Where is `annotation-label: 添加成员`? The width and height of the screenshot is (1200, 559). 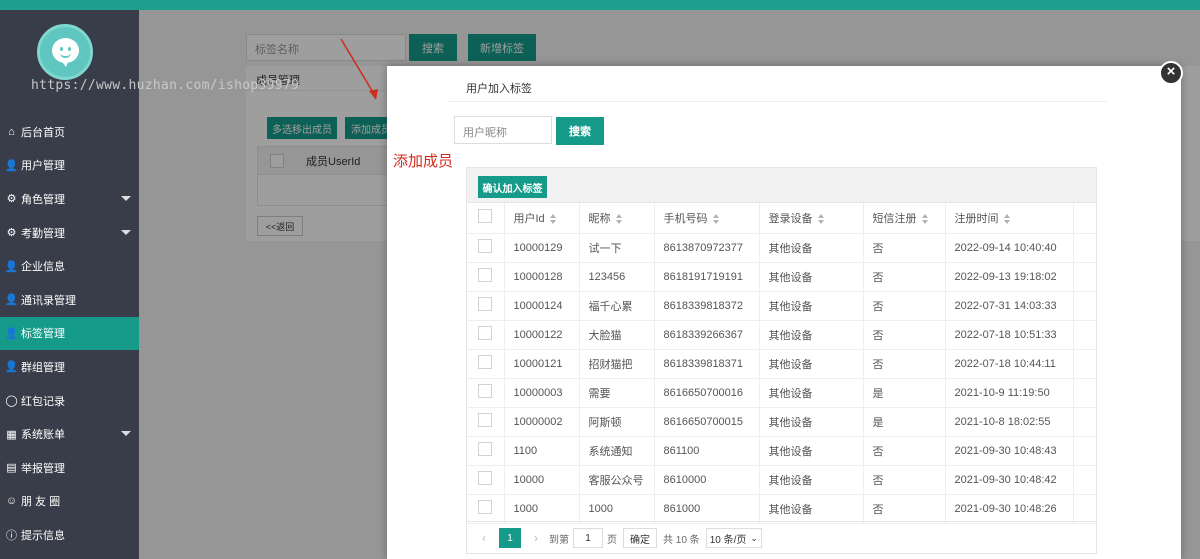
annotation-label: 添加成员 is located at coordinates (423, 161).